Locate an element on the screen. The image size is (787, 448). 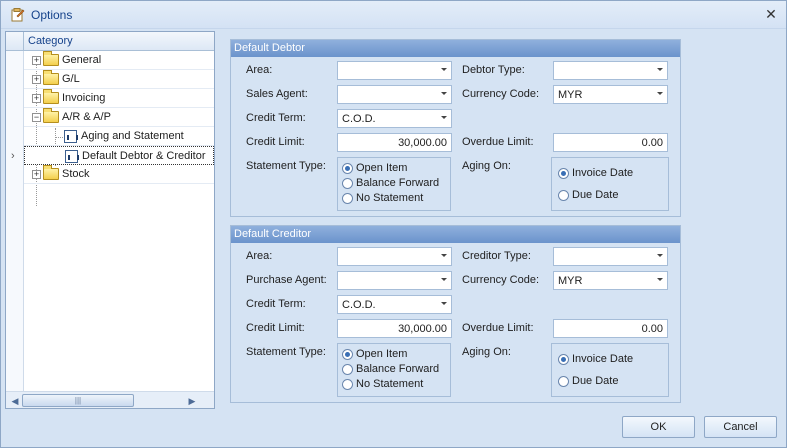
horizontal-scrollbar: ◀ ||| ▶ is located at coordinates (110, 399).